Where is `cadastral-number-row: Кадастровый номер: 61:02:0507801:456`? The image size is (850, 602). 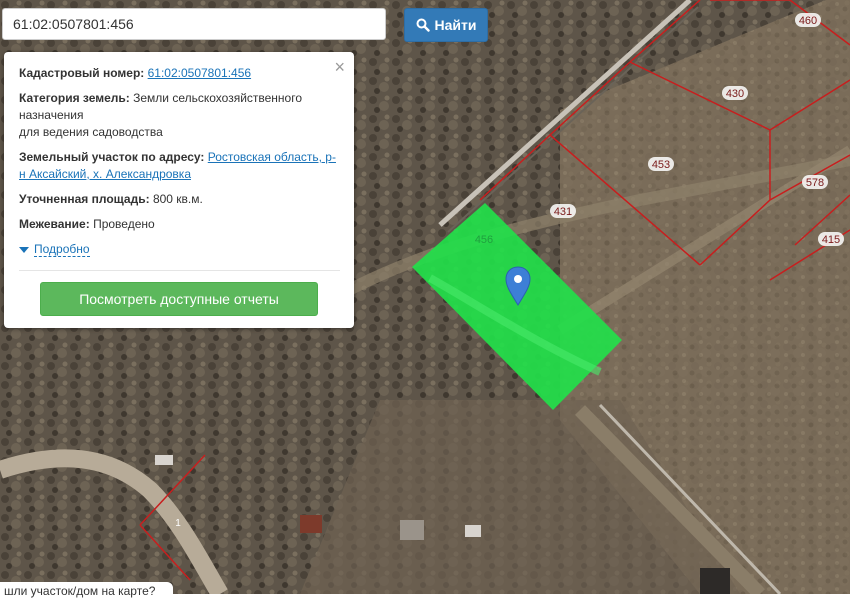
cadastral-number-row: Кадастровый номер: 61:02:0507801:456 is located at coordinates (179, 73).